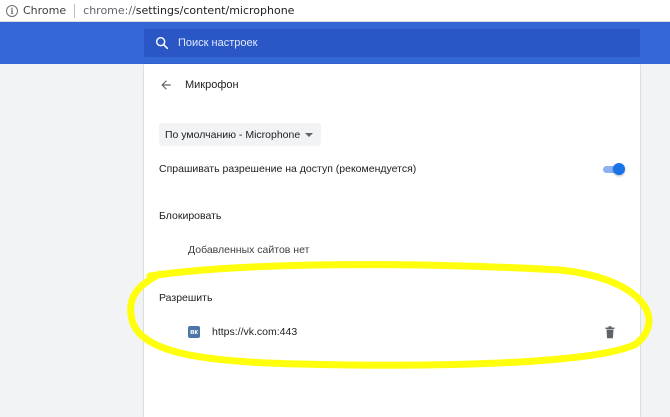 The width and height of the screenshot is (670, 417). What do you see at coordinates (212, 85) in the screenshot?
I see `page-title: Микрофон` at bounding box center [212, 85].